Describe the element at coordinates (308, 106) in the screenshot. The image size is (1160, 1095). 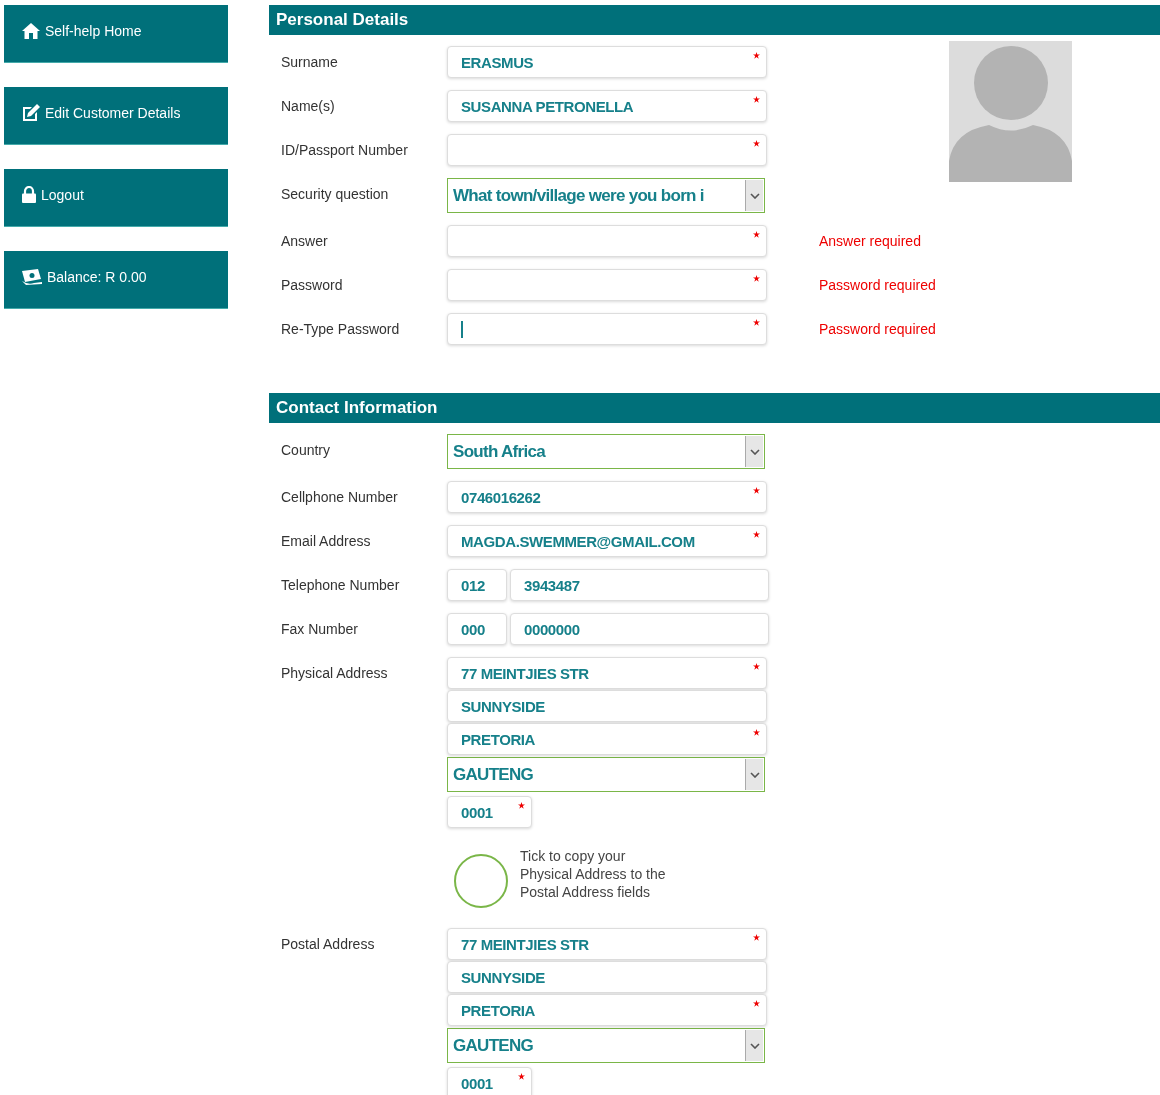
I see `field-label: Name(s)` at that location.